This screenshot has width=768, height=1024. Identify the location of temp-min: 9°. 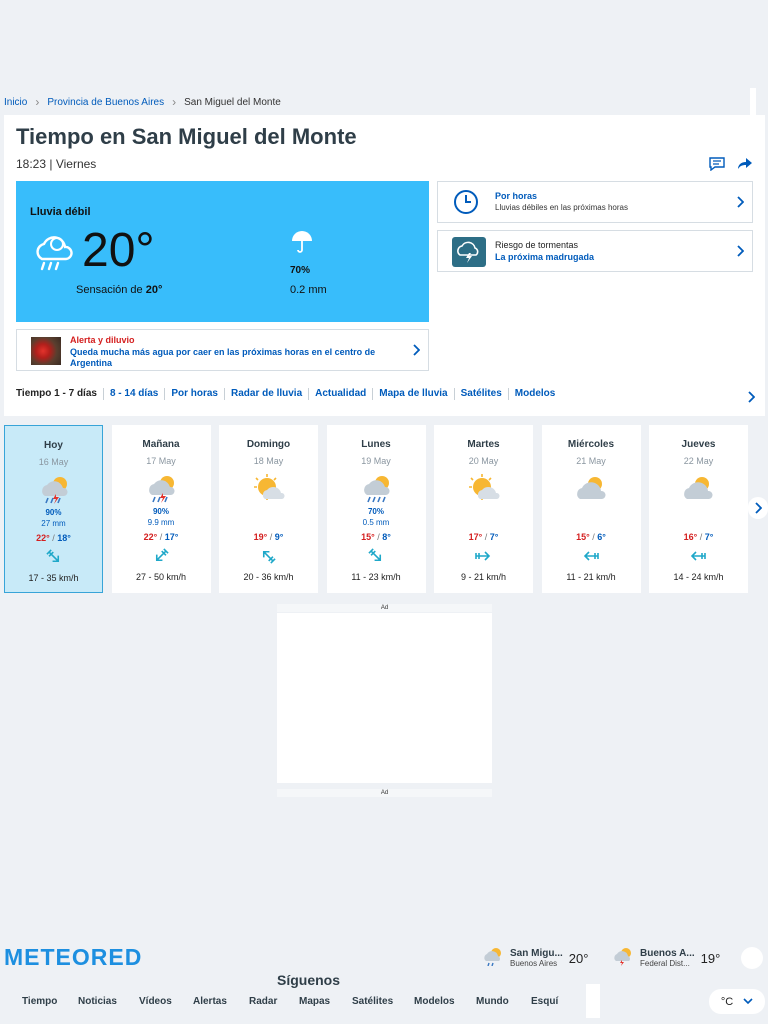
(279, 537).